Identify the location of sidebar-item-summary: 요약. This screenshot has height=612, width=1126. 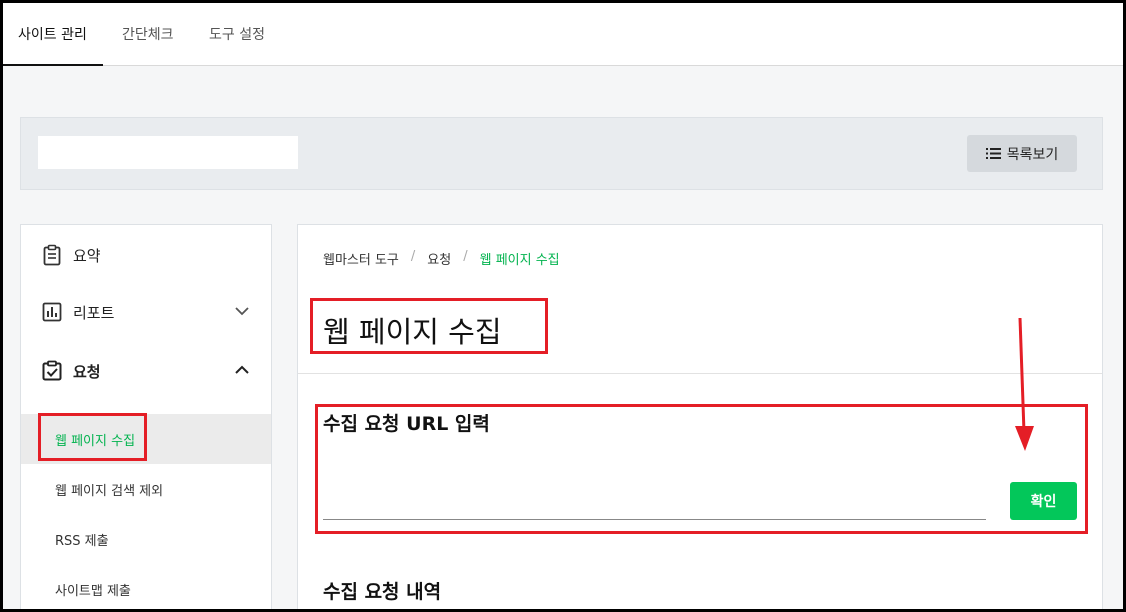
(146, 255).